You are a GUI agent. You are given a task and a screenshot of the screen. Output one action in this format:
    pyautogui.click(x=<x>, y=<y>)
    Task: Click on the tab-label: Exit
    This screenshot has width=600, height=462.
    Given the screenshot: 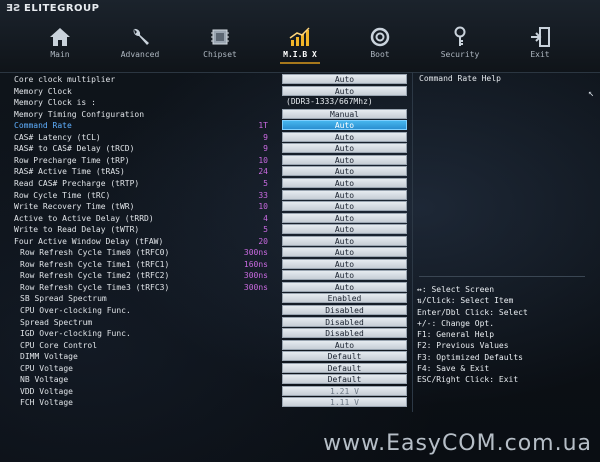 What is the action you would take?
    pyautogui.click(x=540, y=54)
    